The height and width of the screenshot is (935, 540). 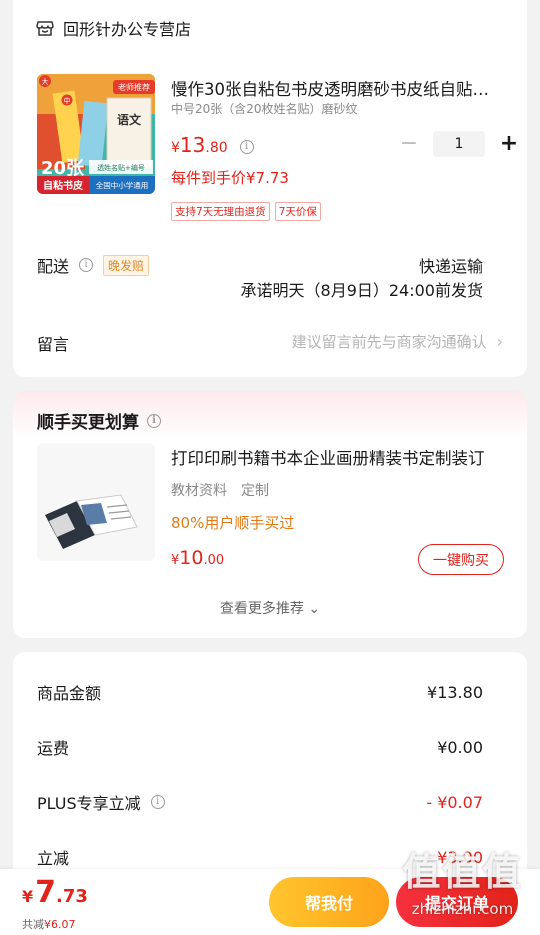 What do you see at coordinates (63, 168) in the screenshot?
I see `thumb-count: 20张` at bounding box center [63, 168].